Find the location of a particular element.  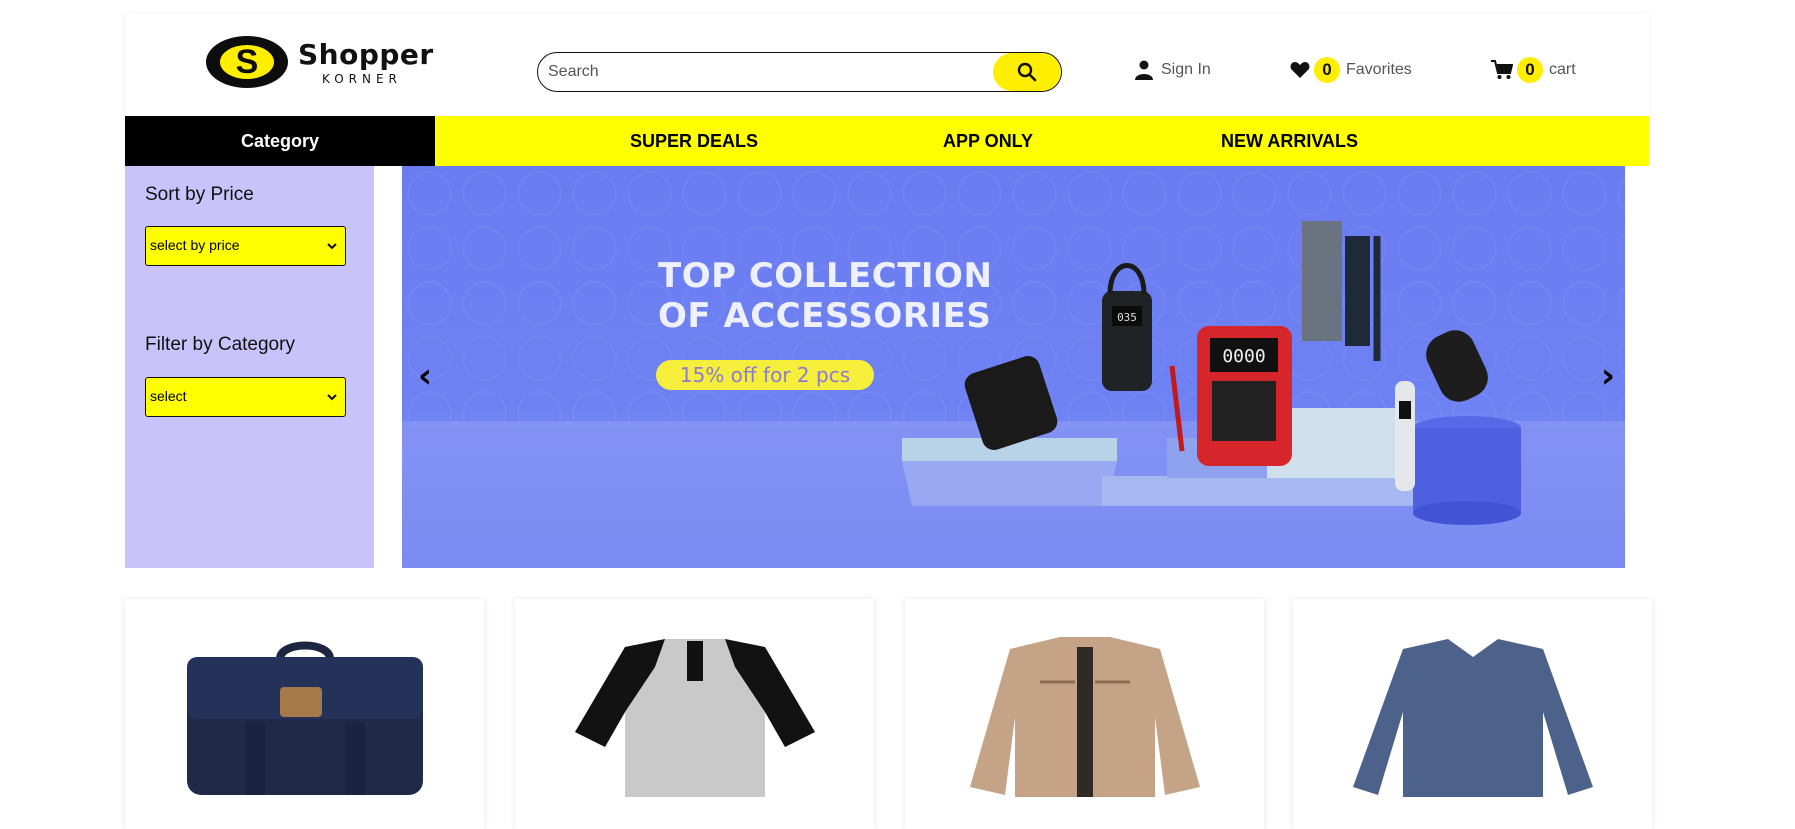

search-icon is located at coordinates (1027, 72).